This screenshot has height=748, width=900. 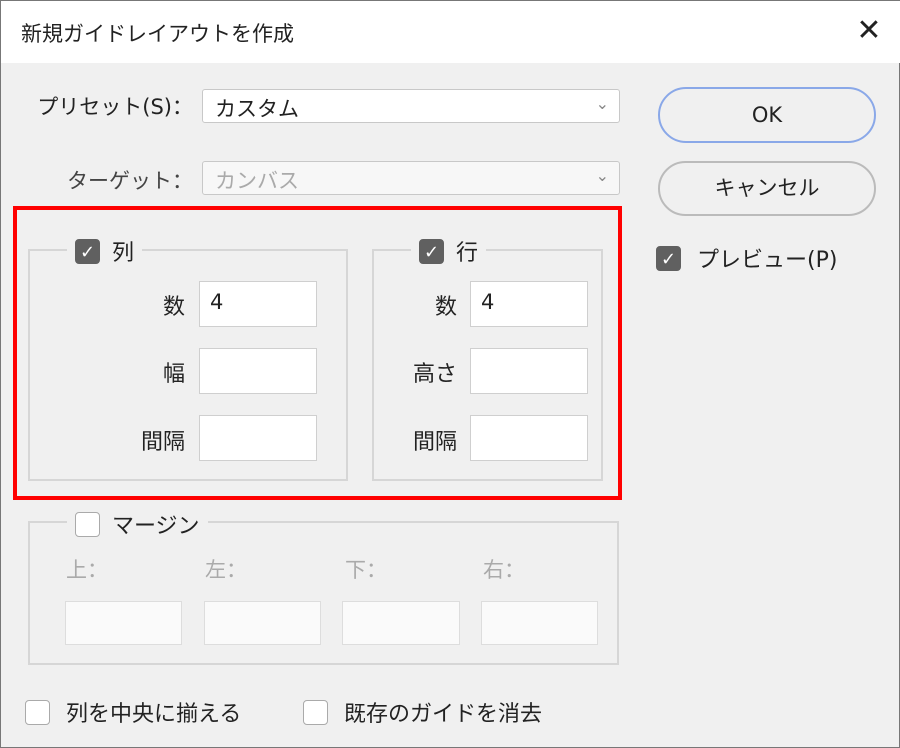 What do you see at coordinates (529, 304) in the screenshot?
I see `rows-count-input: 4` at bounding box center [529, 304].